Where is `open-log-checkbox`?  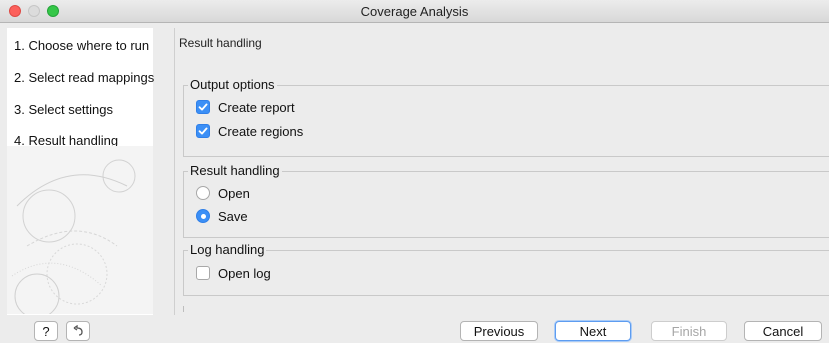
open-log-checkbox is located at coordinates (203, 273).